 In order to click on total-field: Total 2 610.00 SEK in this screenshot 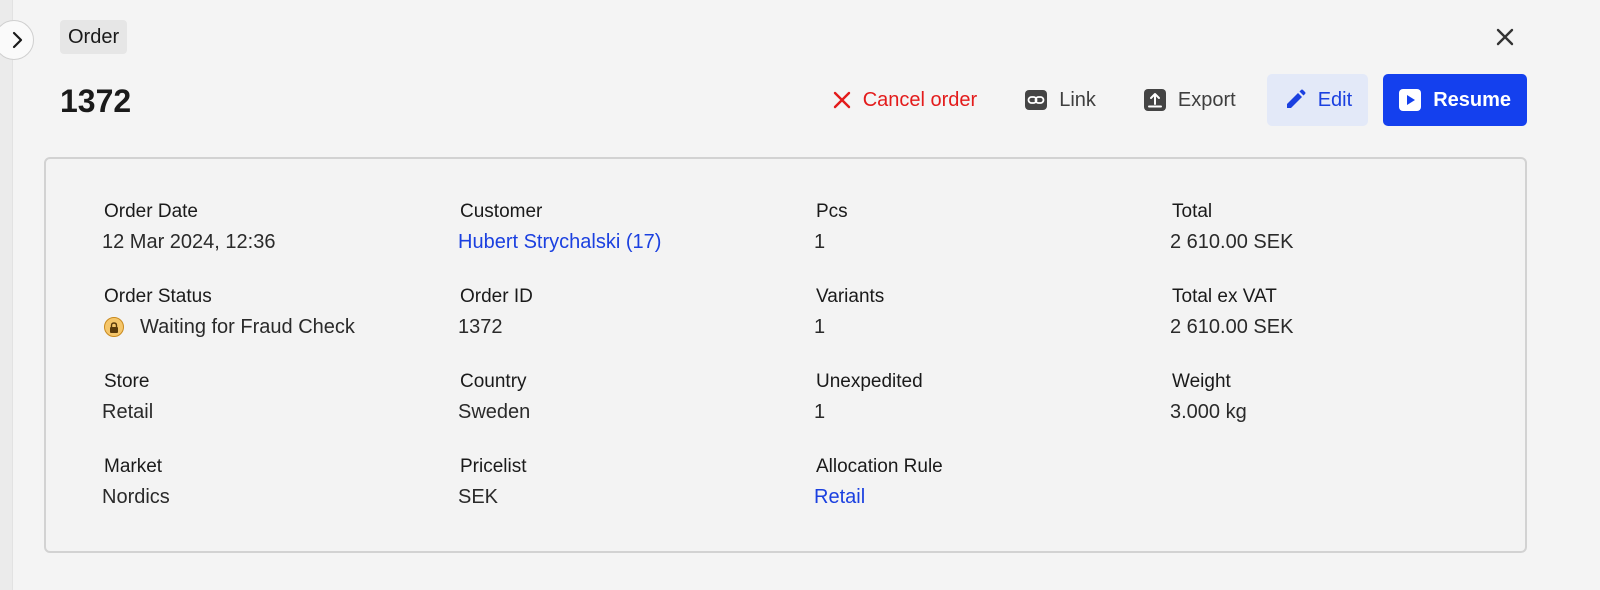, I will do `click(1231, 227)`.